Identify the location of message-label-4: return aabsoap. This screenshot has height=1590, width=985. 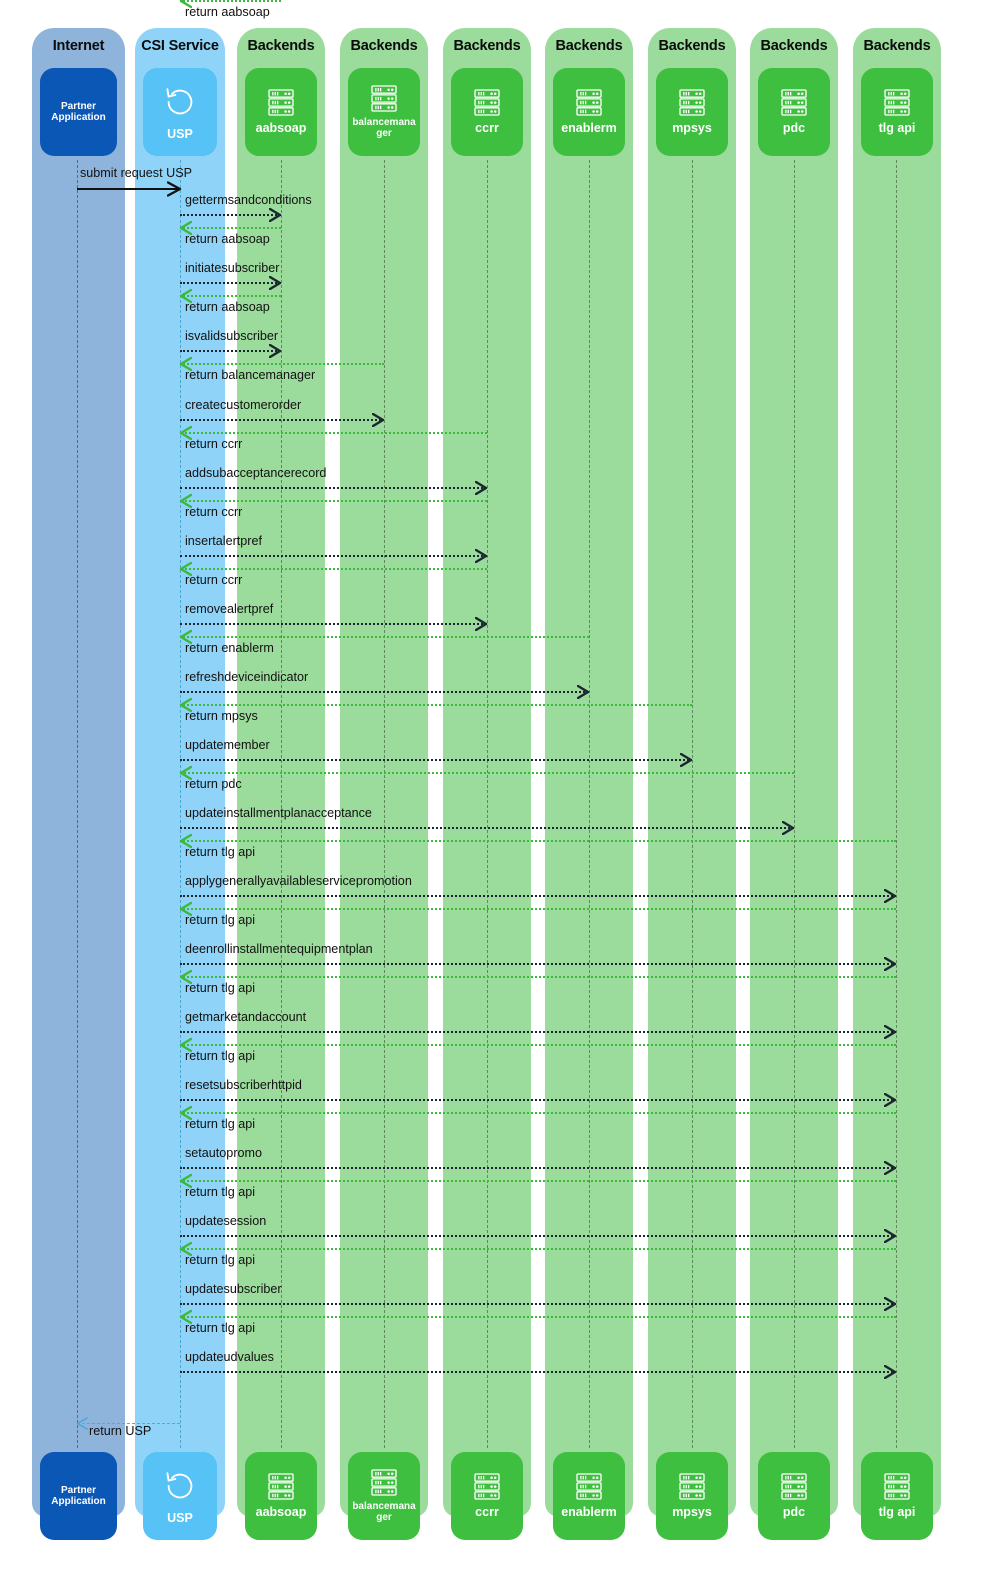
(227, 239).